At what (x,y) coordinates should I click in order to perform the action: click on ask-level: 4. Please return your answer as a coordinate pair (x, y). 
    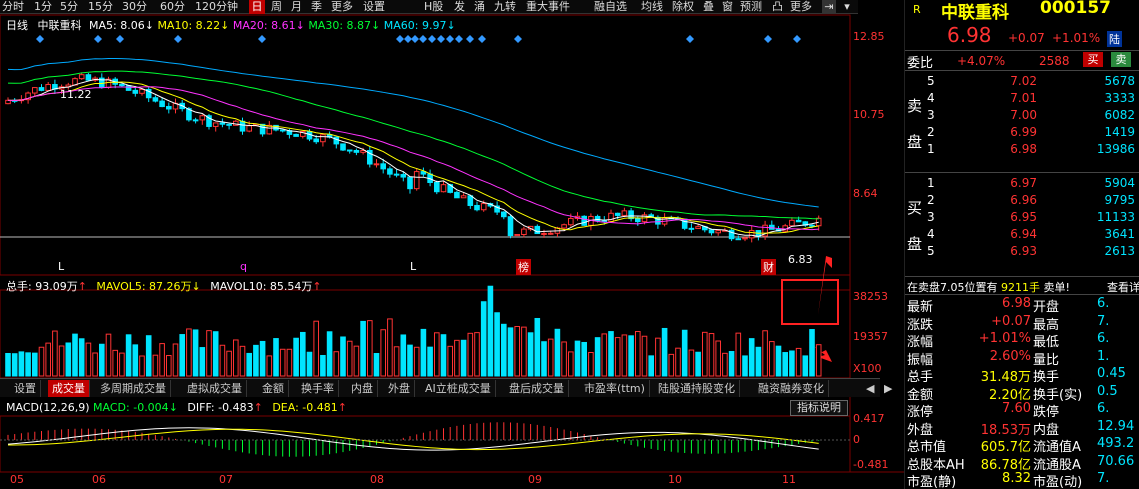
    Looking at the image, I should click on (931, 98).